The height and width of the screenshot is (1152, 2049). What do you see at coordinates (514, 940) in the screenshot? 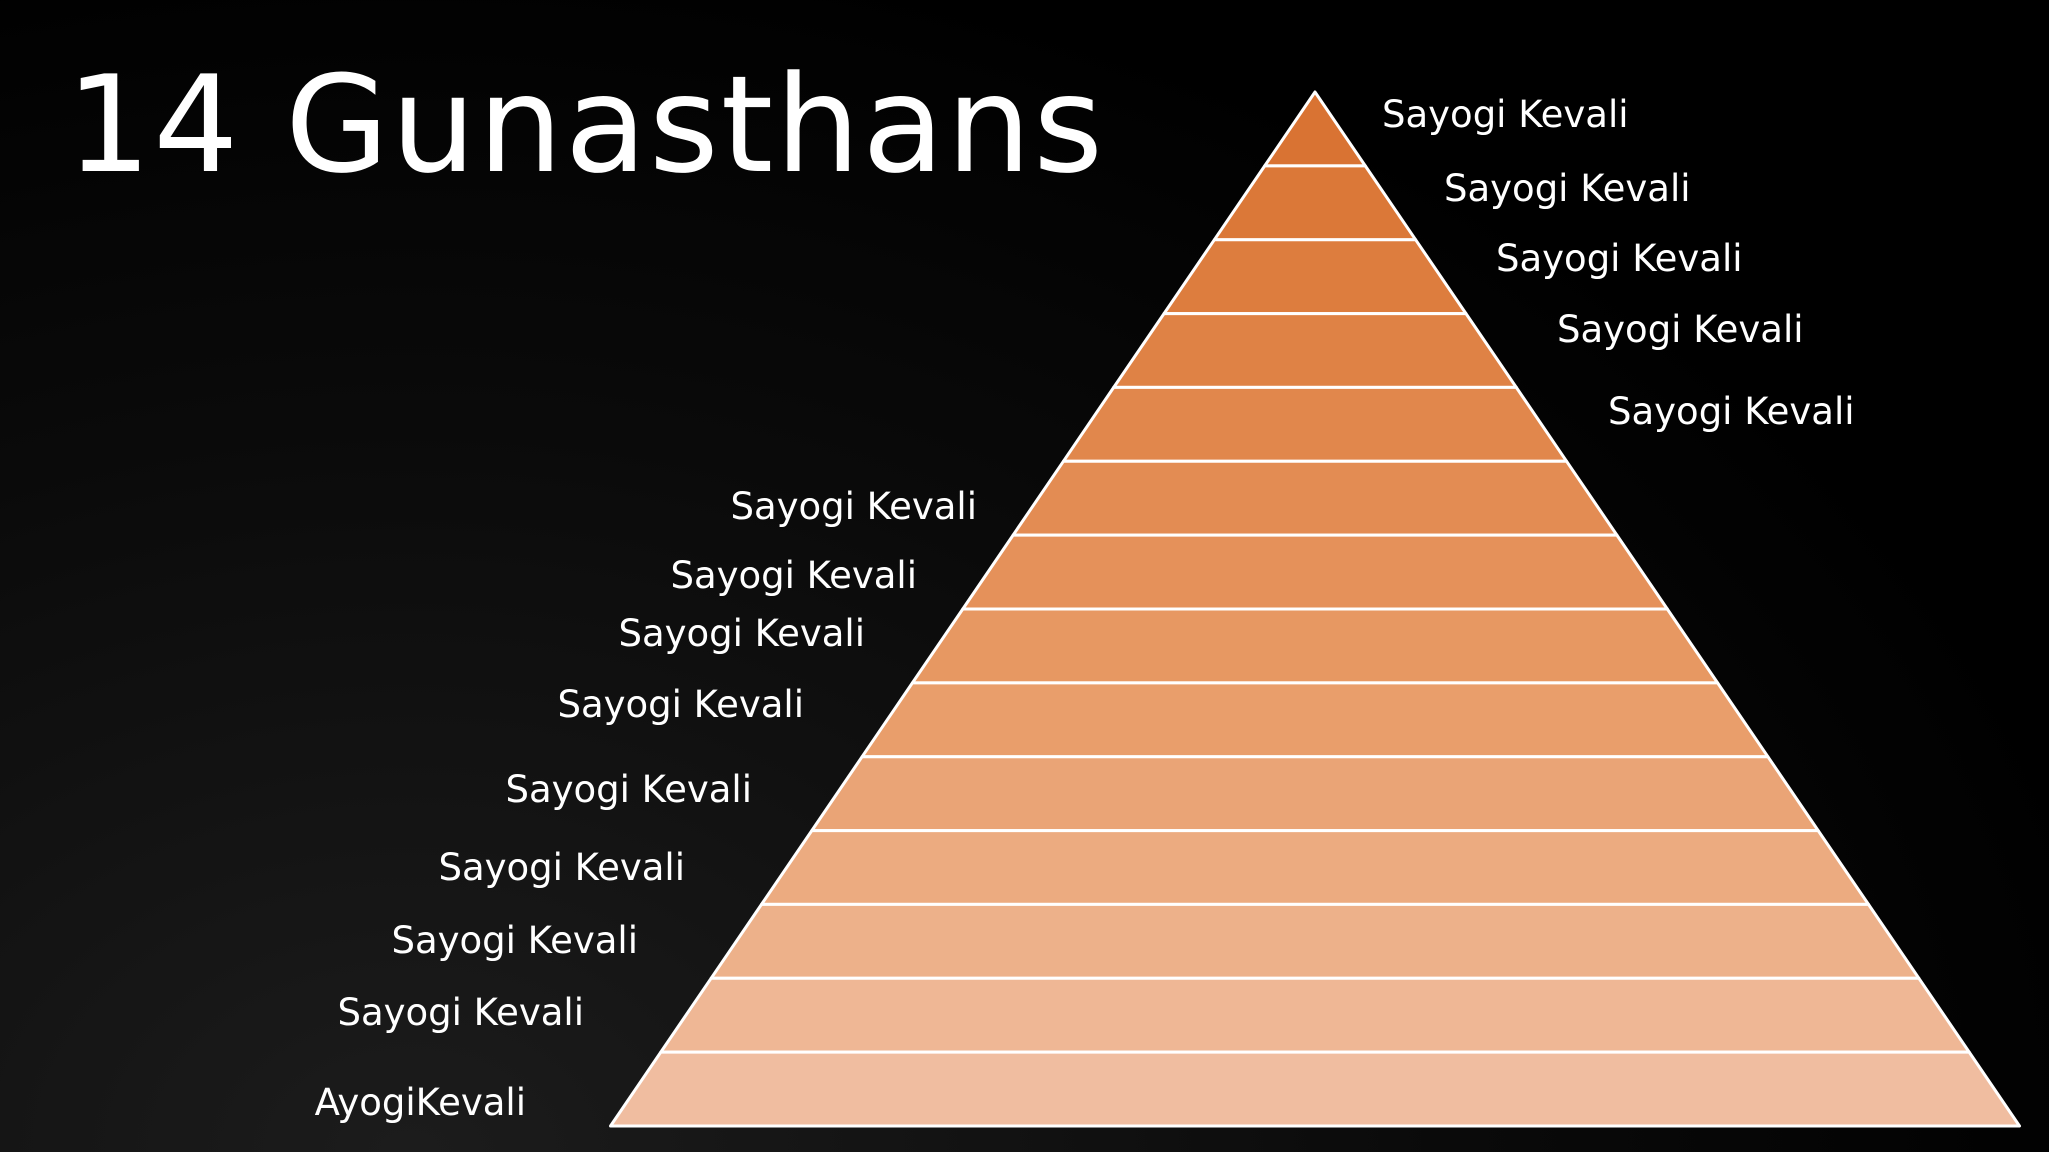
I see `level-label-12: Sayogi Kevali` at bounding box center [514, 940].